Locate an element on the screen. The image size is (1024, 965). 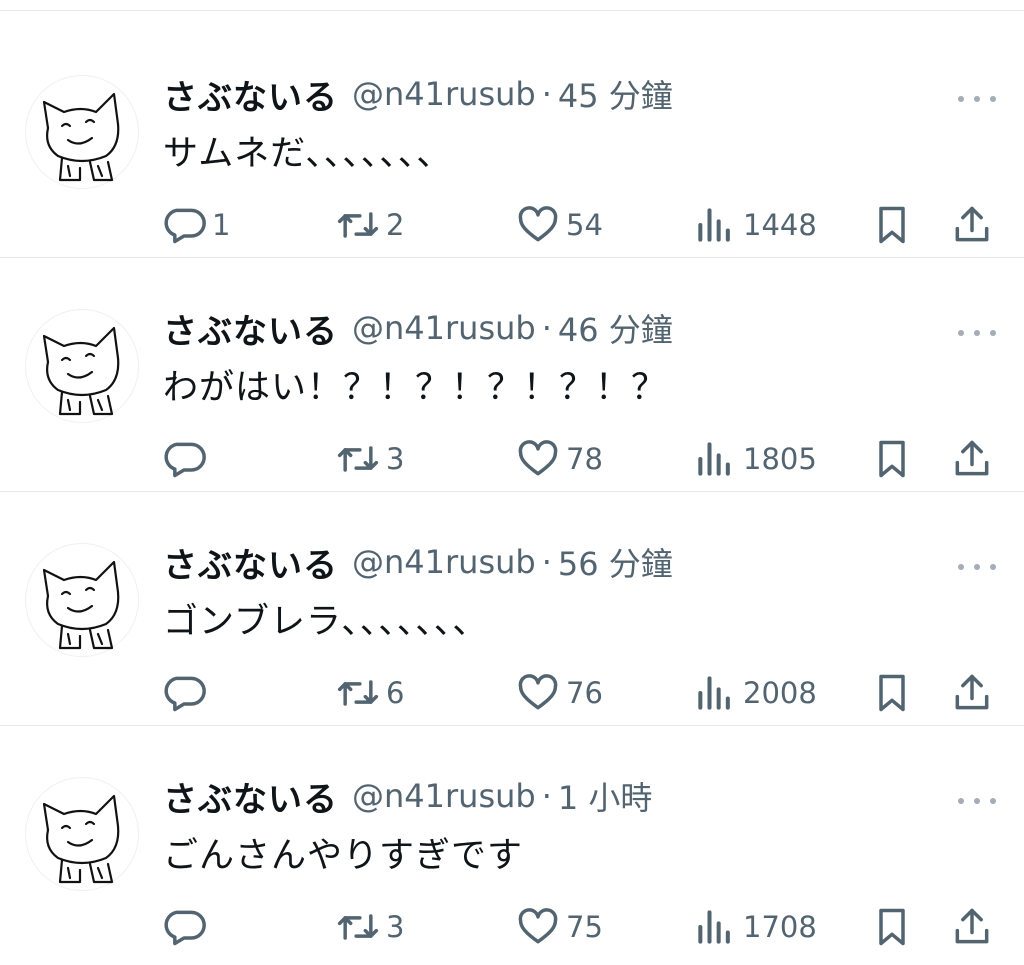
tweet-header: さぶないる @n41rusub · 1 小時 is located at coordinates (407, 796).